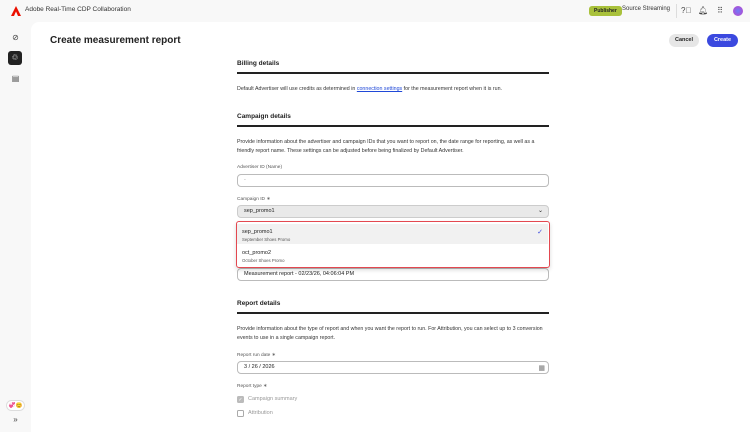 The height and width of the screenshot is (432, 750). Describe the element at coordinates (259, 367) in the screenshot. I see `run-date-value: 3 / 26 / 2026` at that location.